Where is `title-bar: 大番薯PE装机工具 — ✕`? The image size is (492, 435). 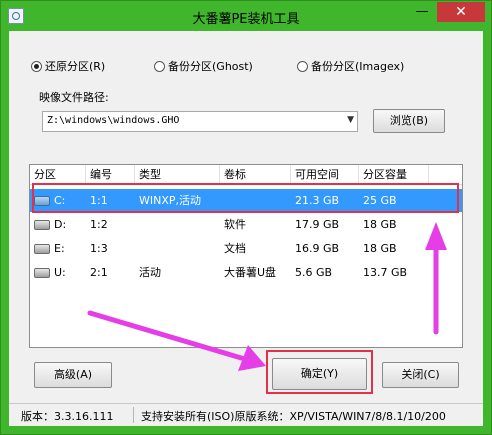
title-bar: 大番薯PE装机工具 — ✕ is located at coordinates (246, 16).